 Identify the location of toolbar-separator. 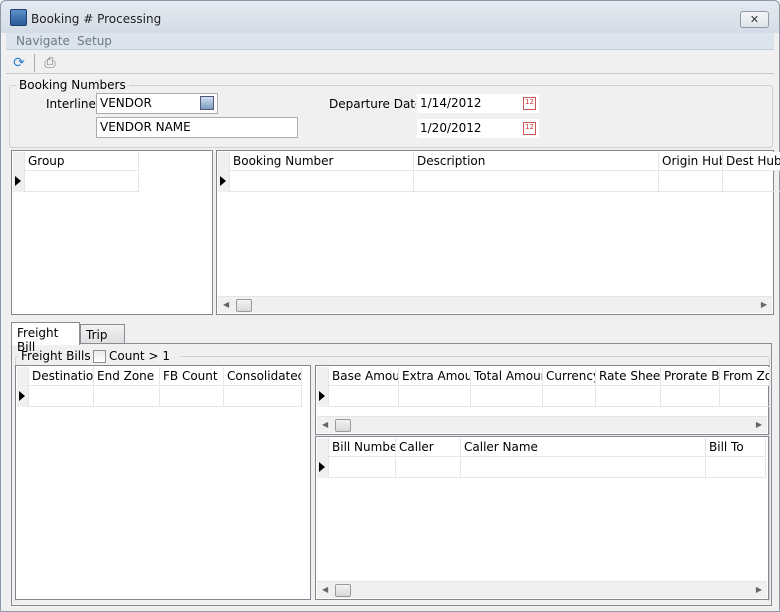
(34, 63).